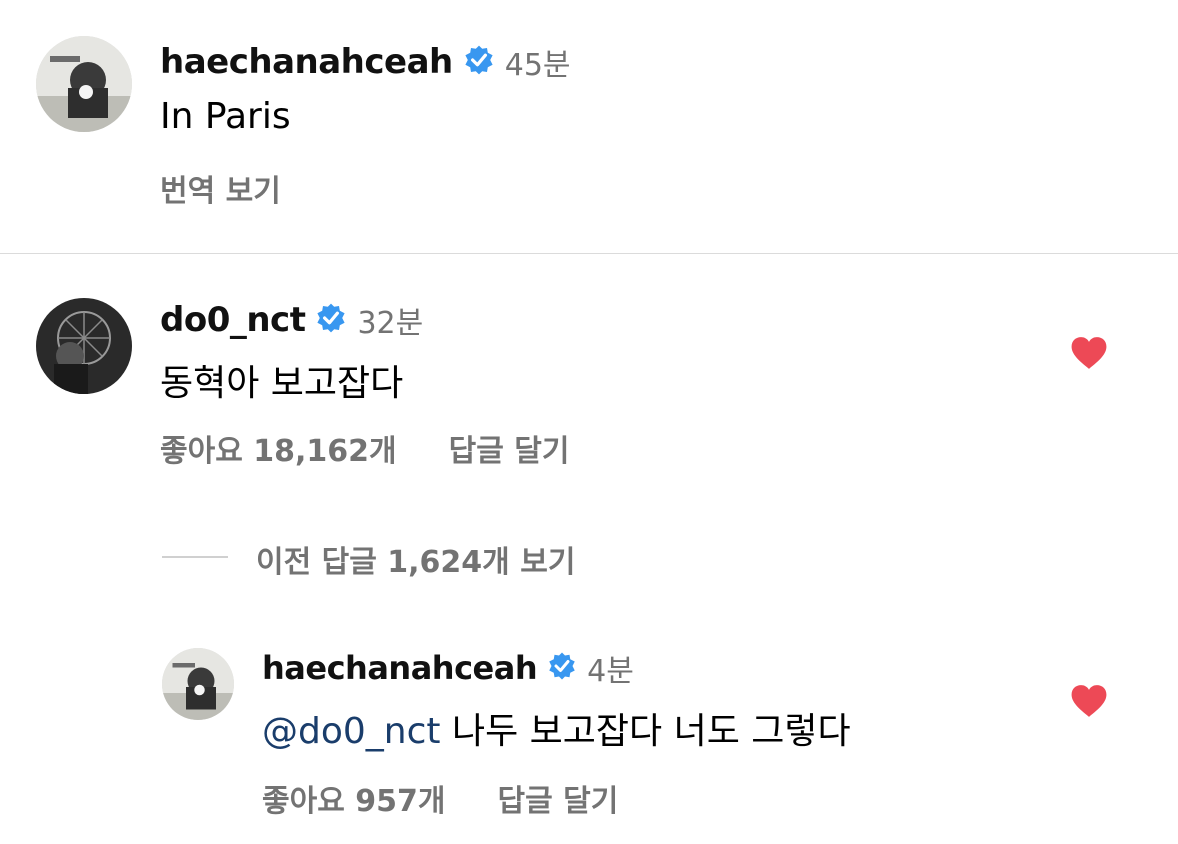 Image resolution: width=1178 pixels, height=844 pixels. I want to click on reply-text: @do0_nct 나두 보고잡다 너도 그렇다, so click(556, 728).